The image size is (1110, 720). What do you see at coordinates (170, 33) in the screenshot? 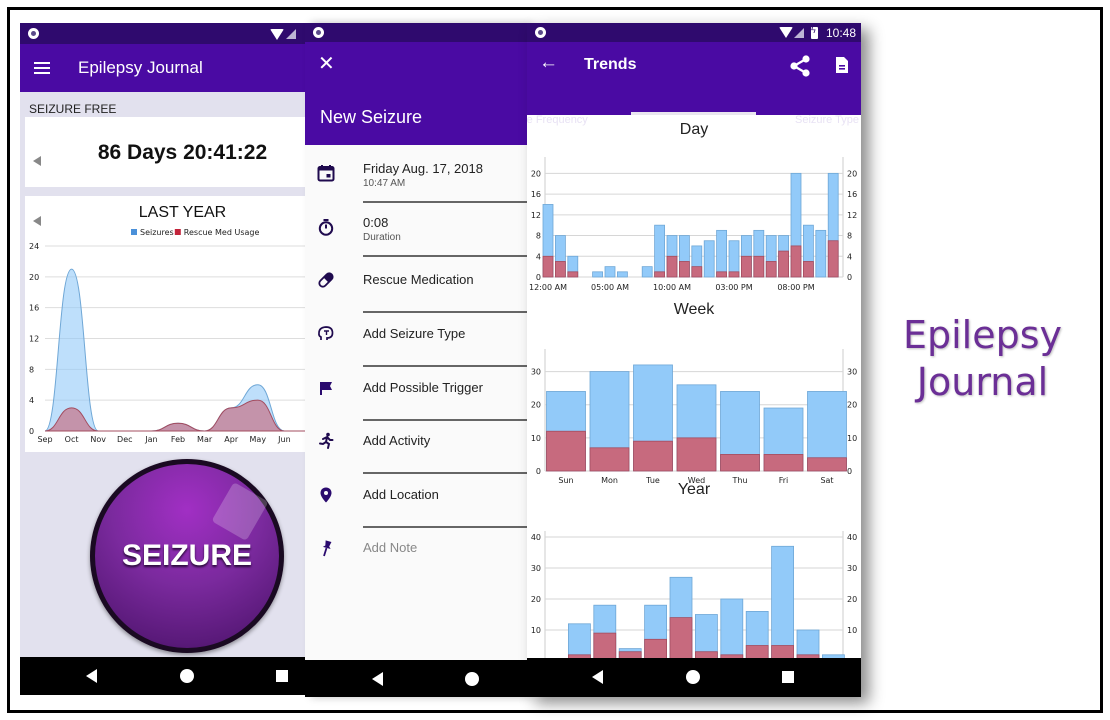
I see `status-bar` at bounding box center [170, 33].